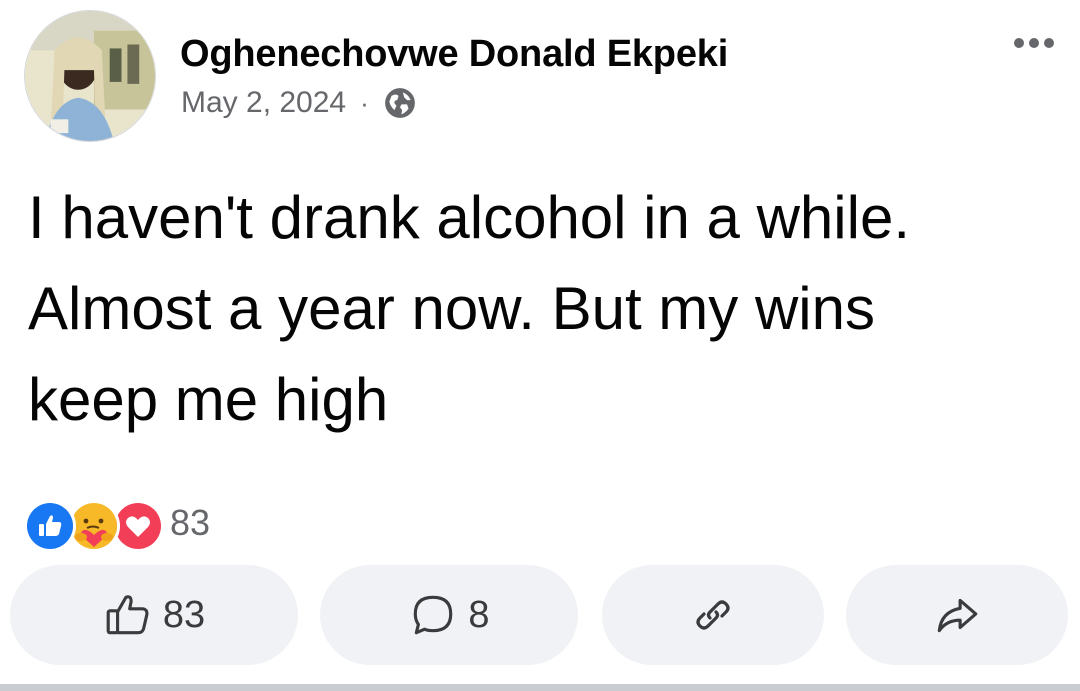 The width and height of the screenshot is (1080, 691). I want to click on comment-icon, so click(433, 615).